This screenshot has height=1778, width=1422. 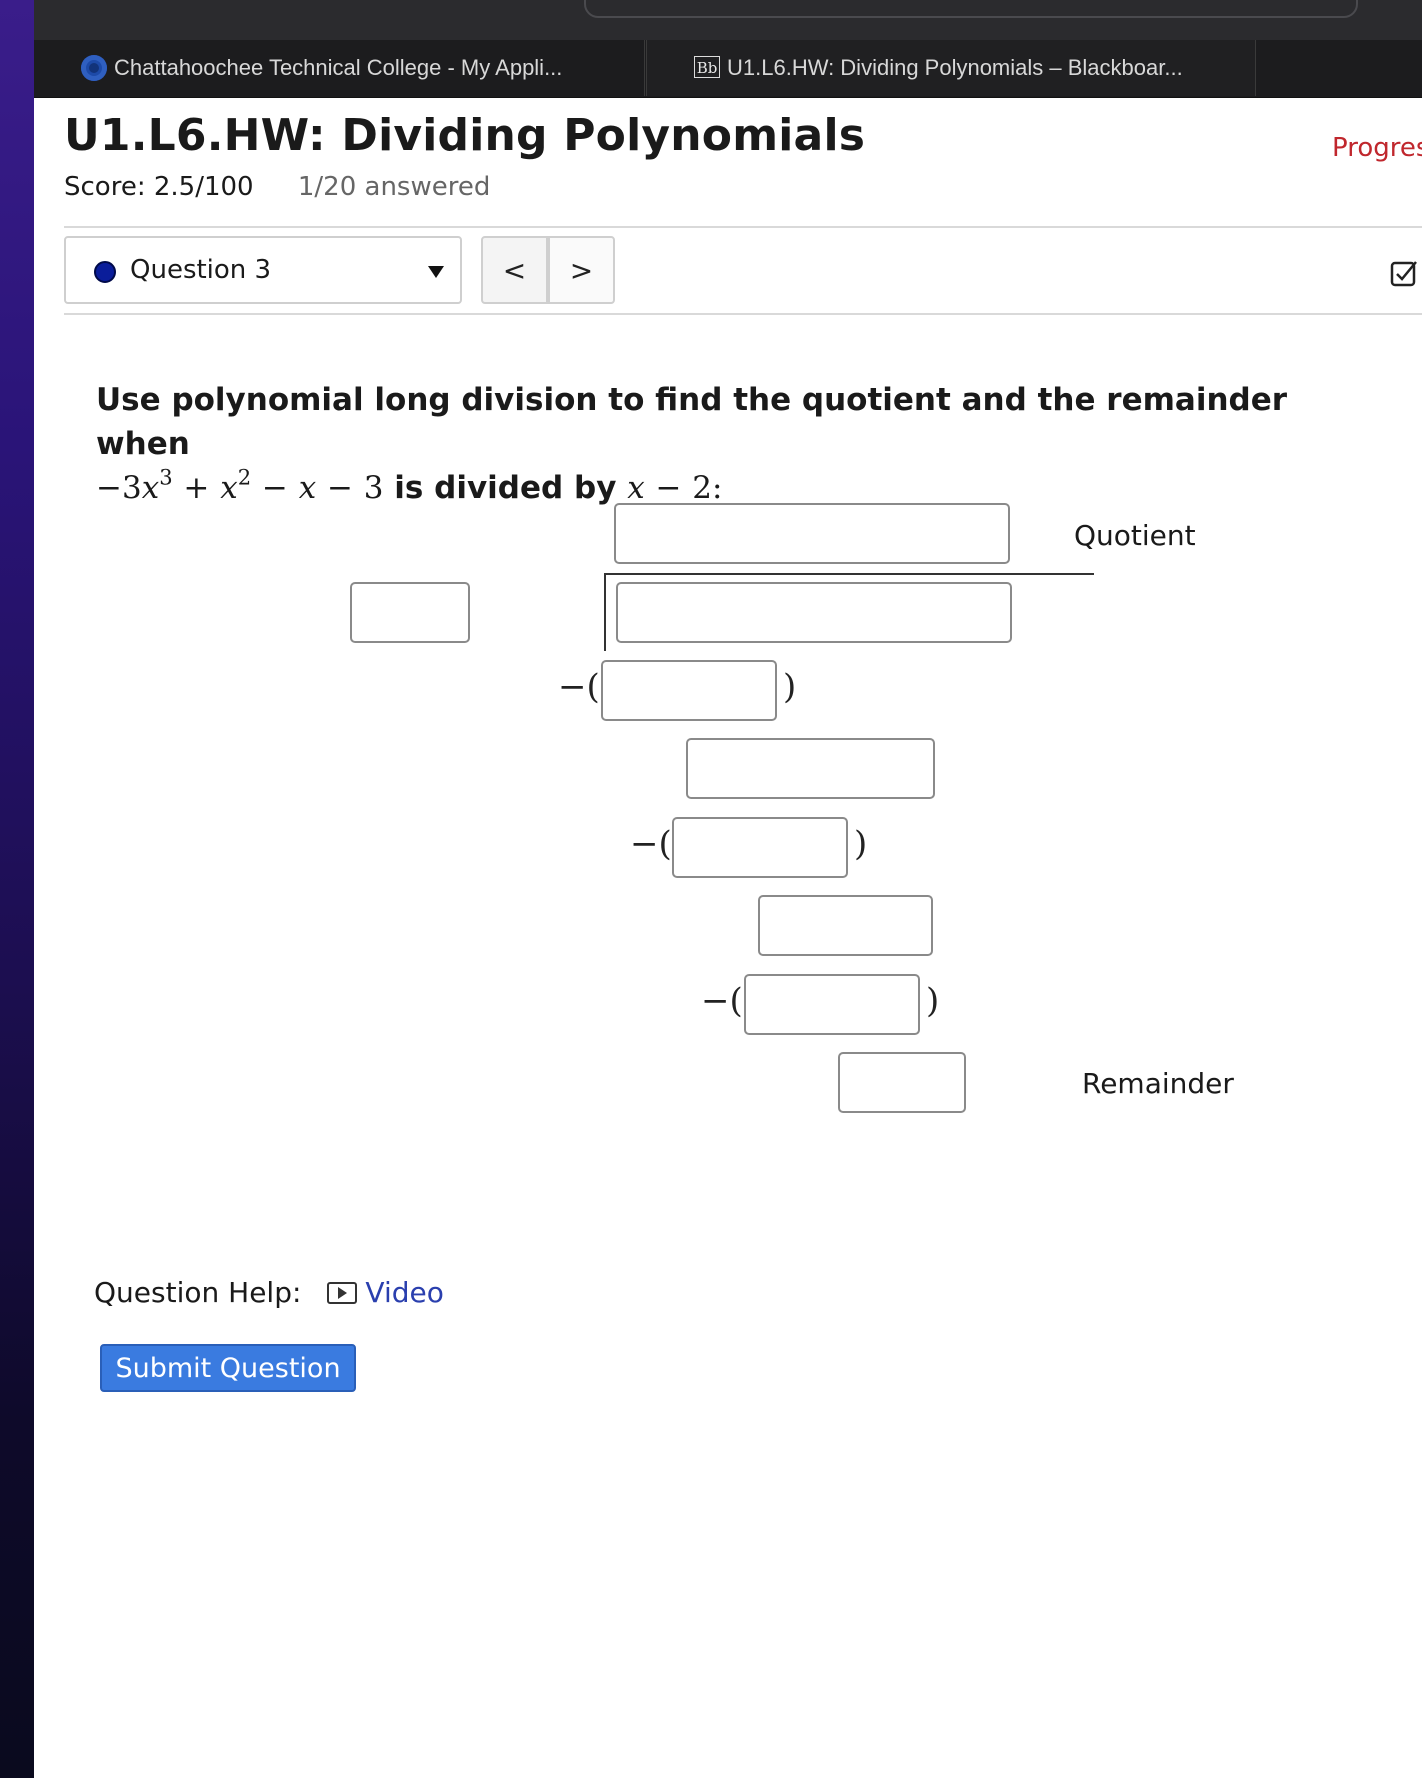 What do you see at coordinates (166, 477) in the screenshot?
I see `math-exp3: 3` at bounding box center [166, 477].